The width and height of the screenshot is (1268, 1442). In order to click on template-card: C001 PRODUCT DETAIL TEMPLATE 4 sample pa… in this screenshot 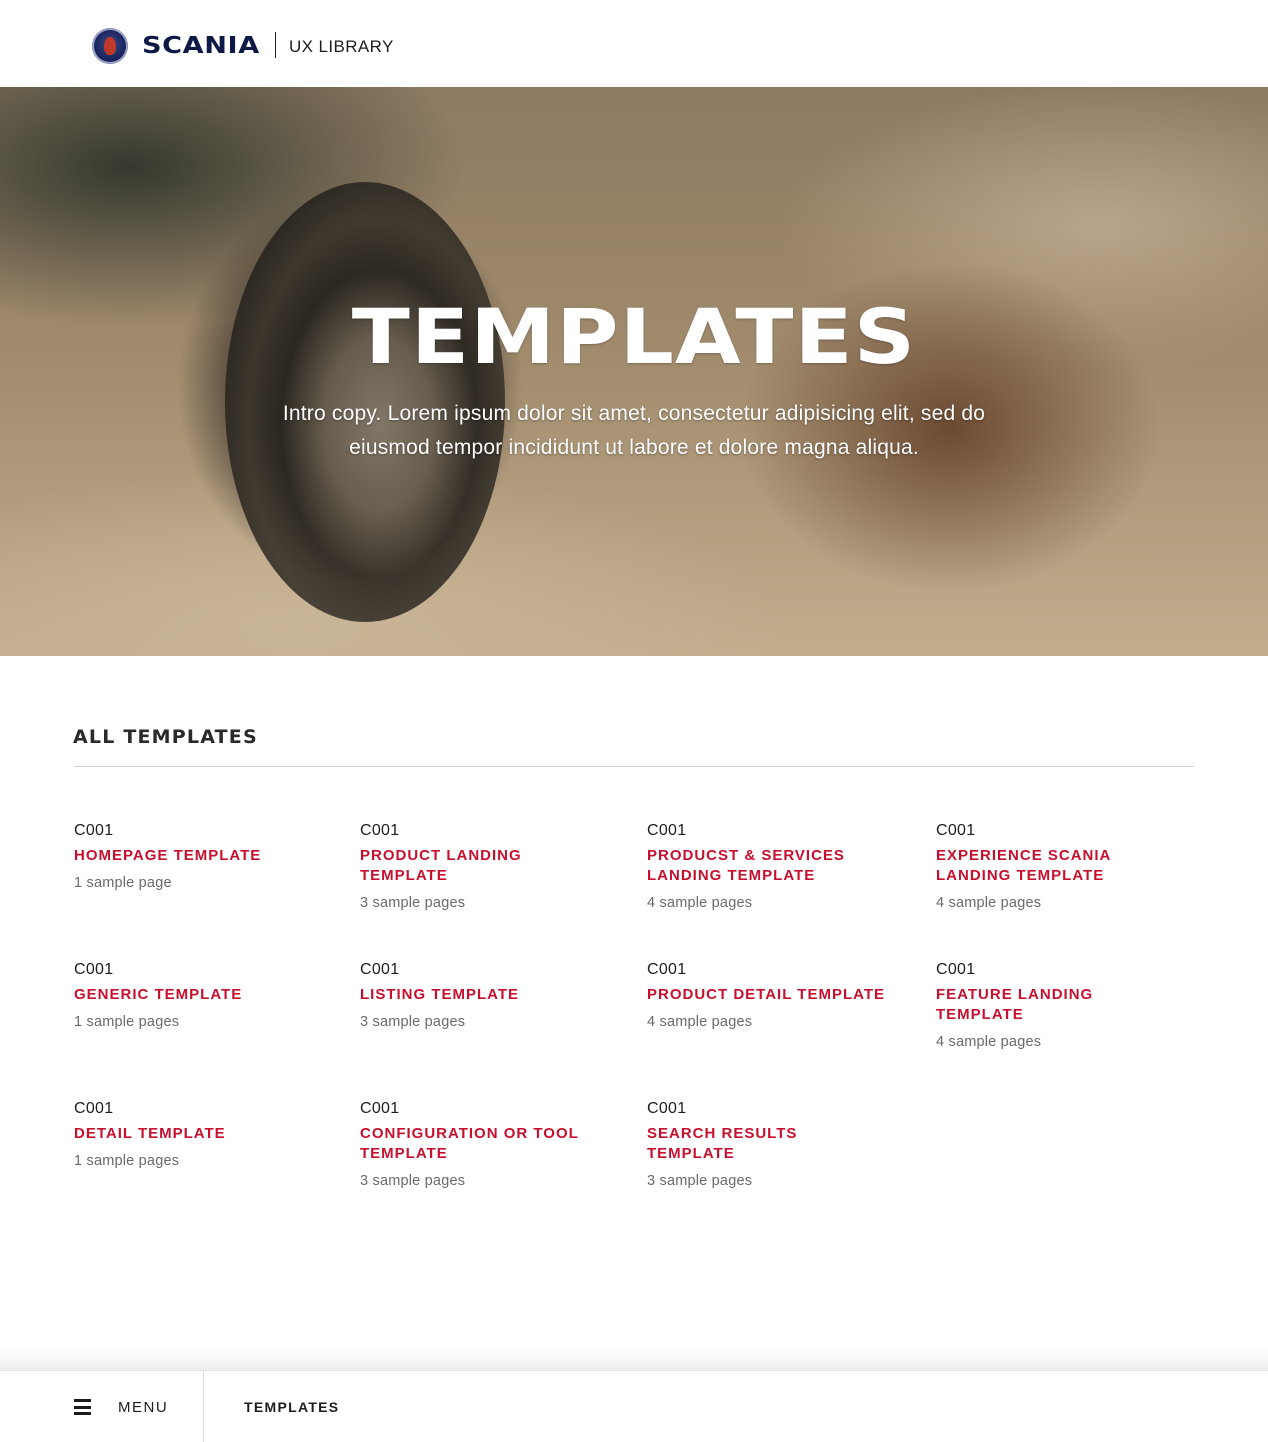, I will do `click(777, 996)`.